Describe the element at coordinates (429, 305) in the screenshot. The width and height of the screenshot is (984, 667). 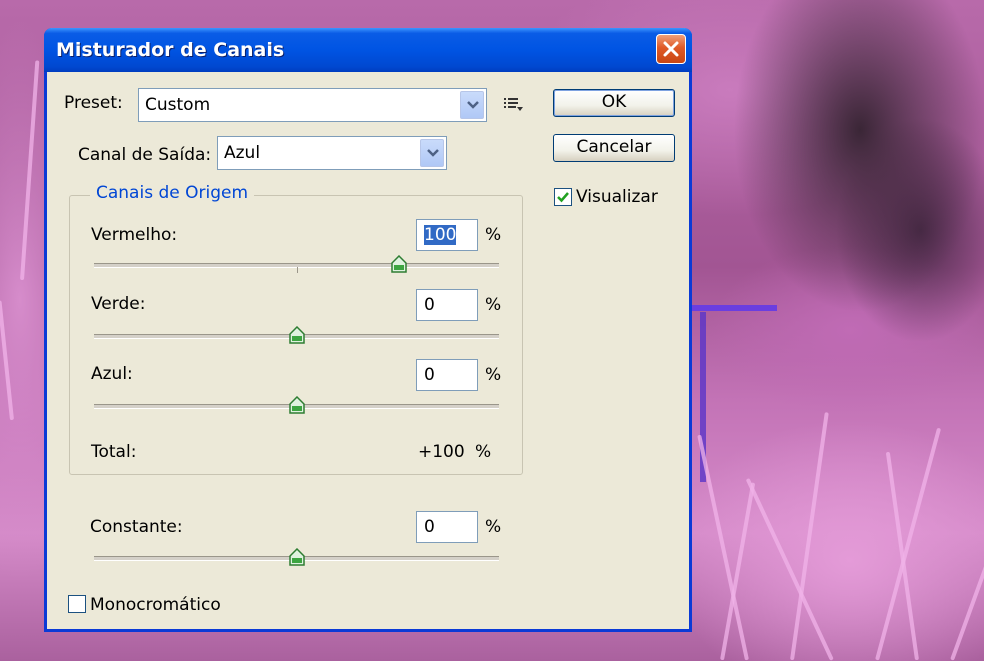
I see `green-value: 0` at that location.